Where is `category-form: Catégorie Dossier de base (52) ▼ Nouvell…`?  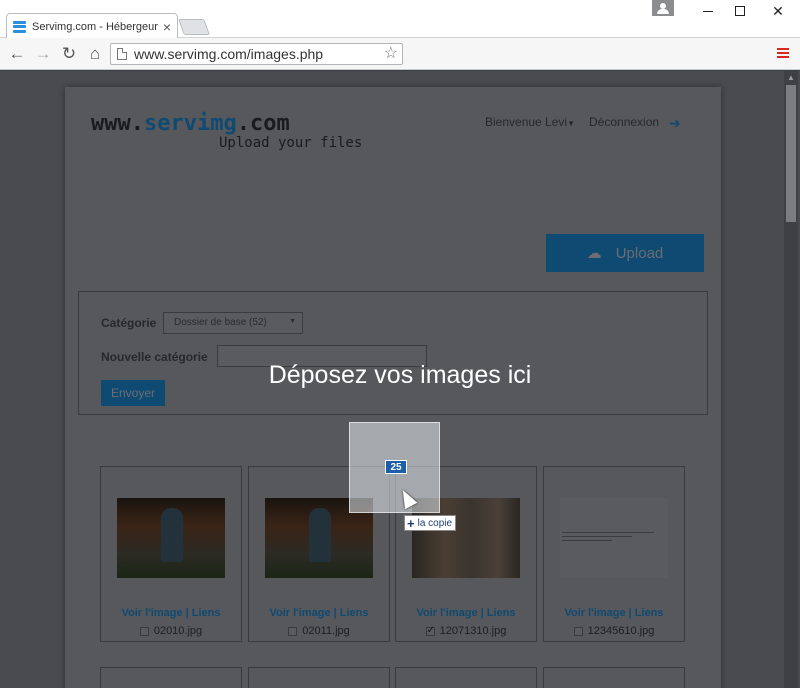 category-form: Catégorie Dossier de base (52) ▼ Nouvell… is located at coordinates (393, 353).